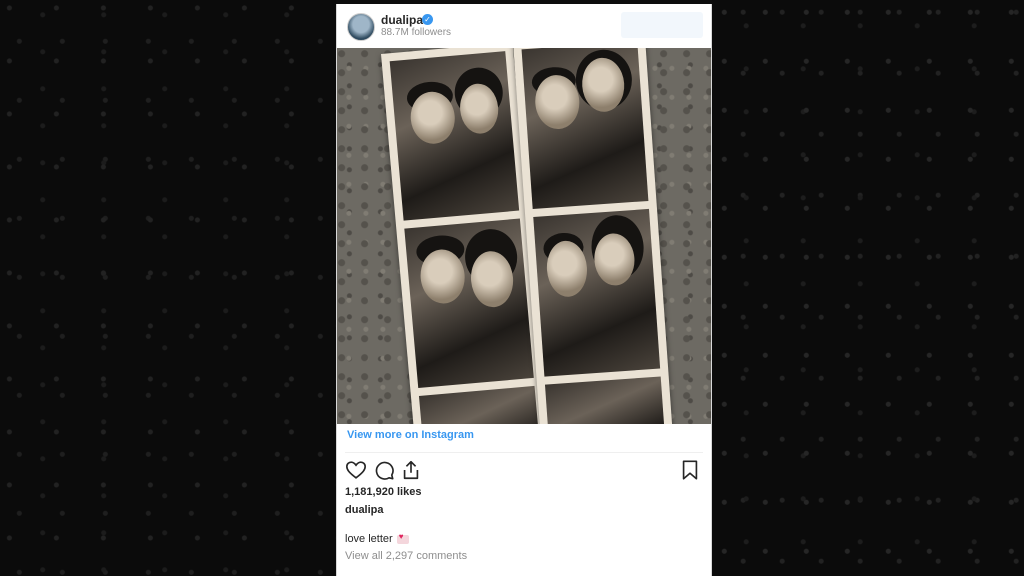 The height and width of the screenshot is (576, 1024). What do you see at coordinates (369, 539) in the screenshot?
I see `caption-text: love letter` at bounding box center [369, 539].